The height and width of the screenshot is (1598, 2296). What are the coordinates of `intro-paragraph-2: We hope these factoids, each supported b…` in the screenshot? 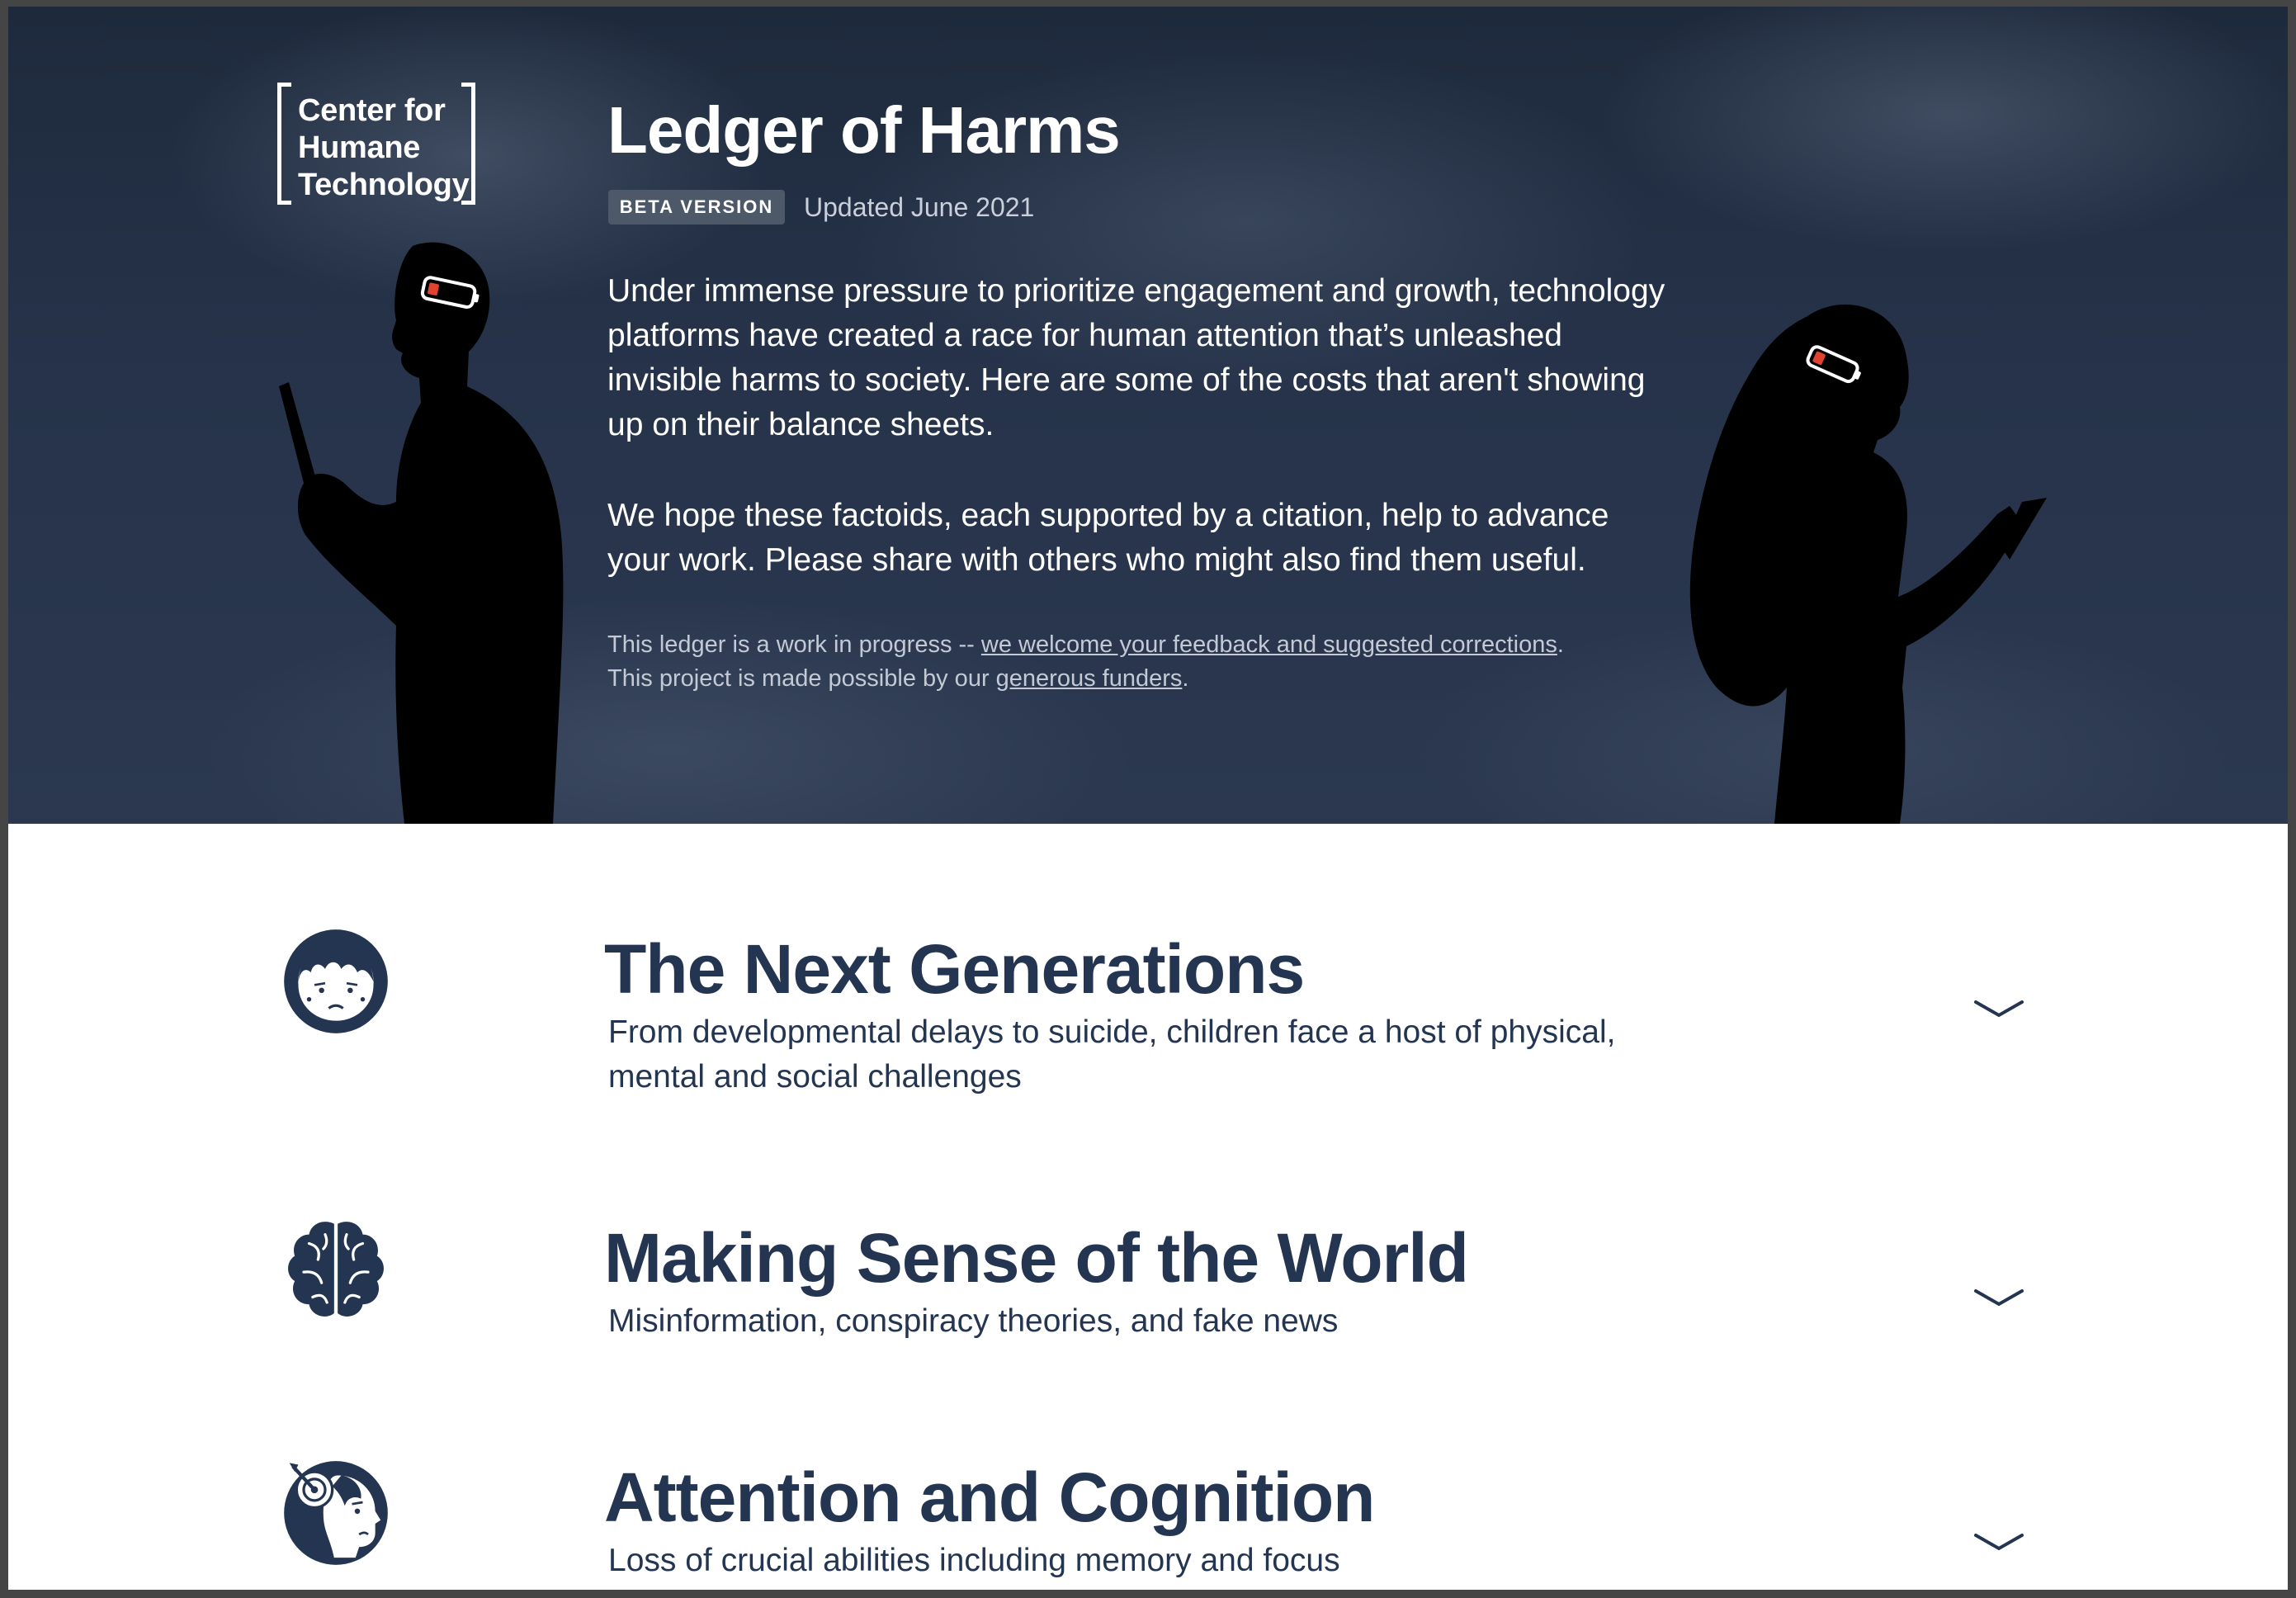 It's located at (1108, 538).